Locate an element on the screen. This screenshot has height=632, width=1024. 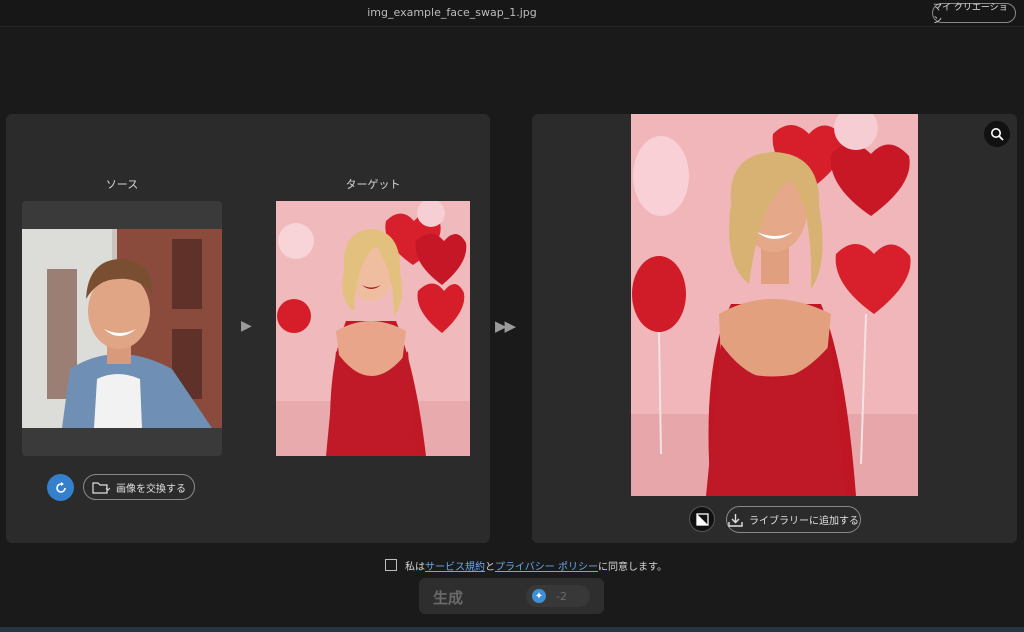
agree-prefix: 私は is located at coordinates (415, 567).